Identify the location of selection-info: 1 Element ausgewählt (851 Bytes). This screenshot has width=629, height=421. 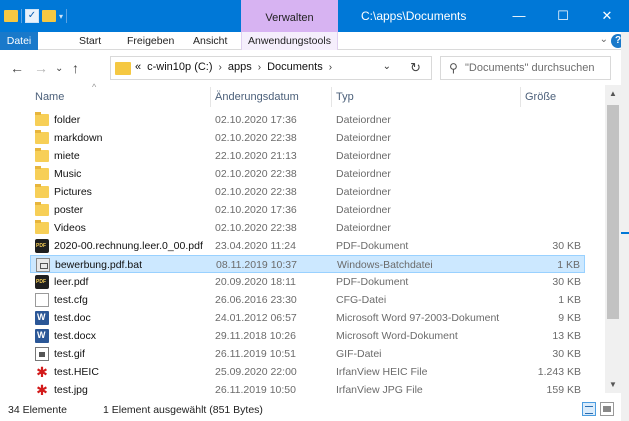
(183, 410).